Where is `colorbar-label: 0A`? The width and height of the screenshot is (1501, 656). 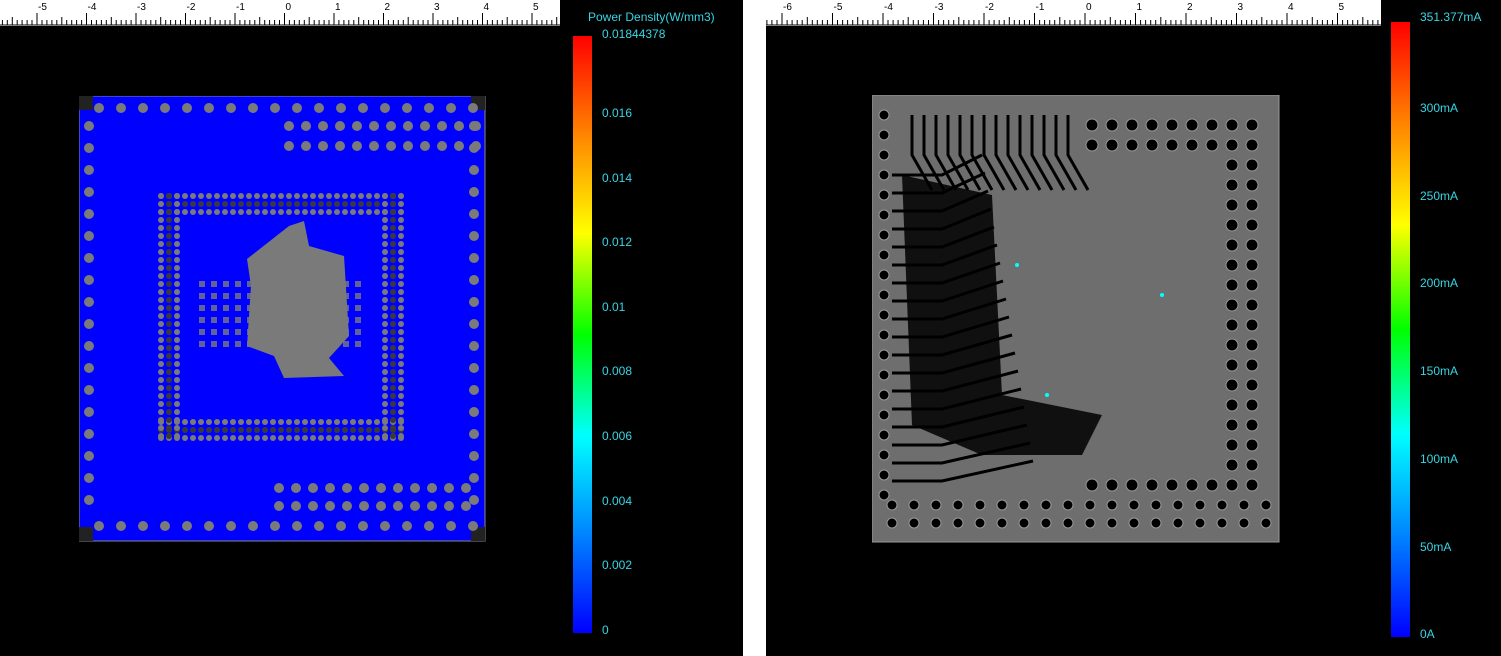 colorbar-label: 0A is located at coordinates (1427, 634).